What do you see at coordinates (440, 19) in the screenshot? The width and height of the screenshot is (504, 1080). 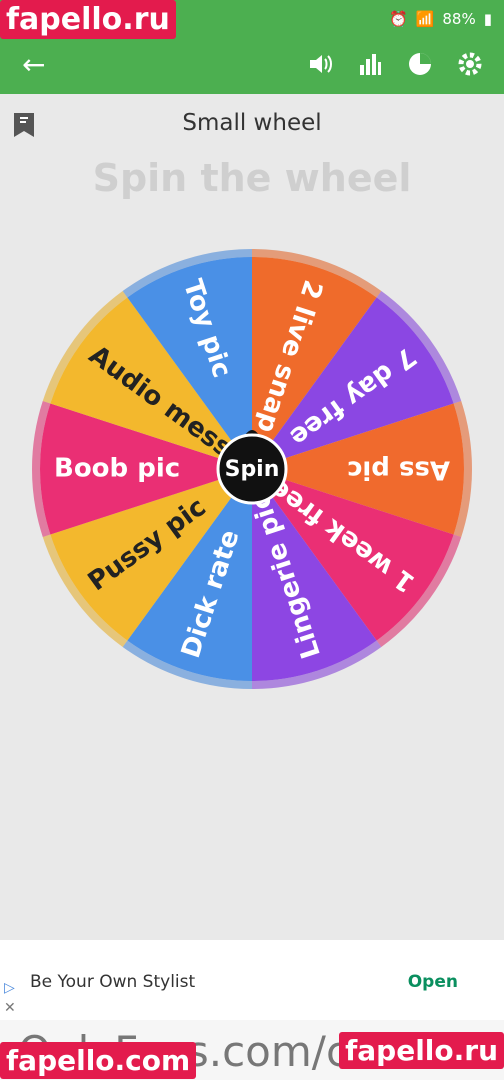 I see `status-icons: ⏰ 📶 88% ▮` at bounding box center [440, 19].